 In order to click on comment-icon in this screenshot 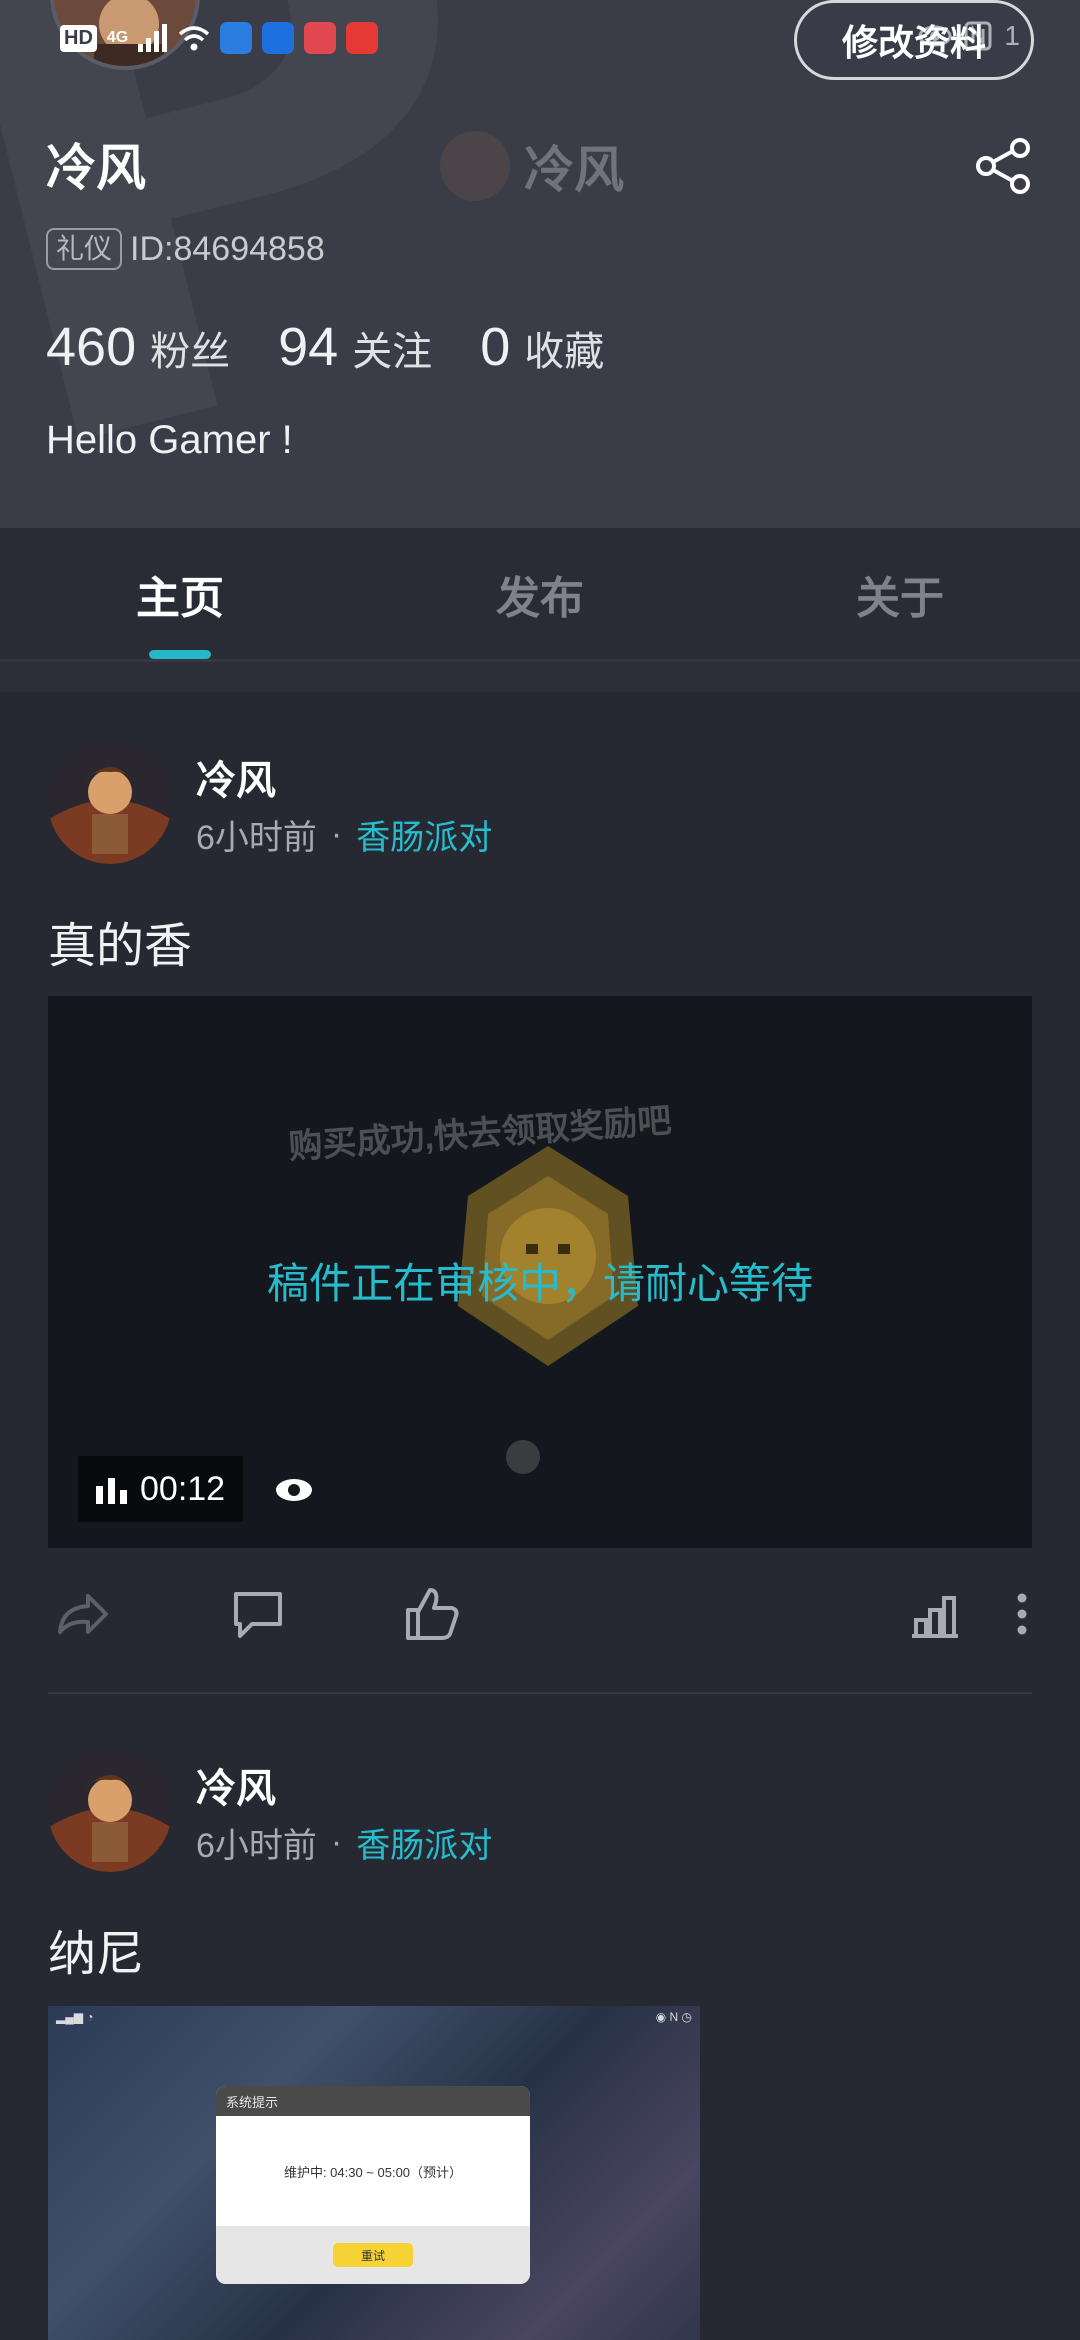, I will do `click(258, 1614)`.